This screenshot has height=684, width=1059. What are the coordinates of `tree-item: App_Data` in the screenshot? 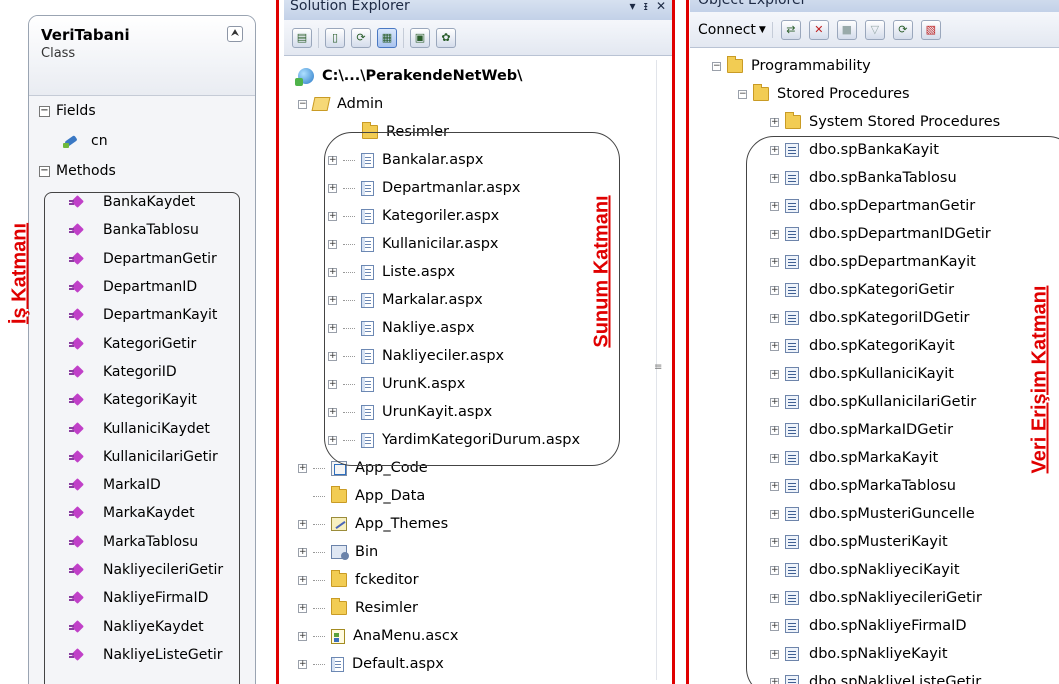 It's located at (369, 496).